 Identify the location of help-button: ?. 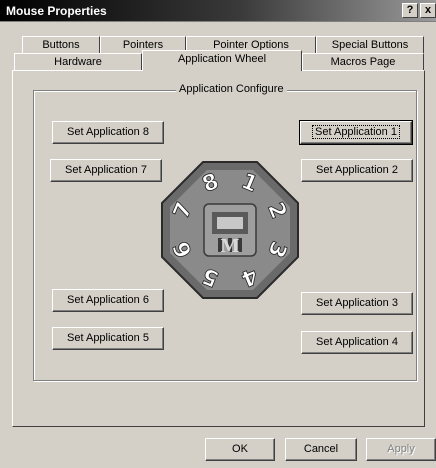
(410, 10).